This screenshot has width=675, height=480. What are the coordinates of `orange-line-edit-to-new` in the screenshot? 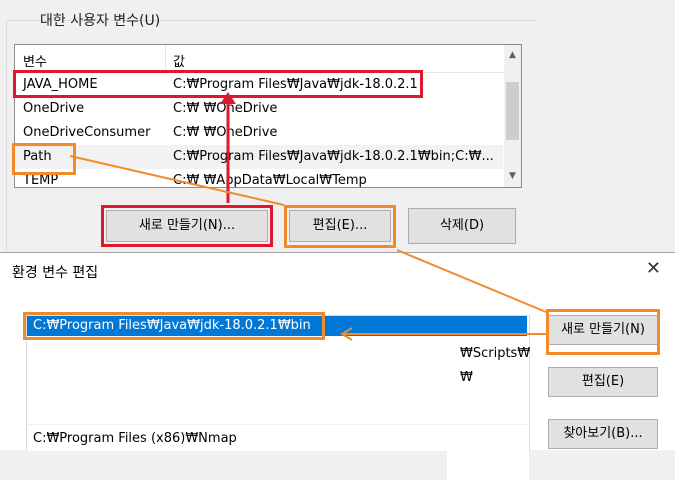 It's located at (471, 281).